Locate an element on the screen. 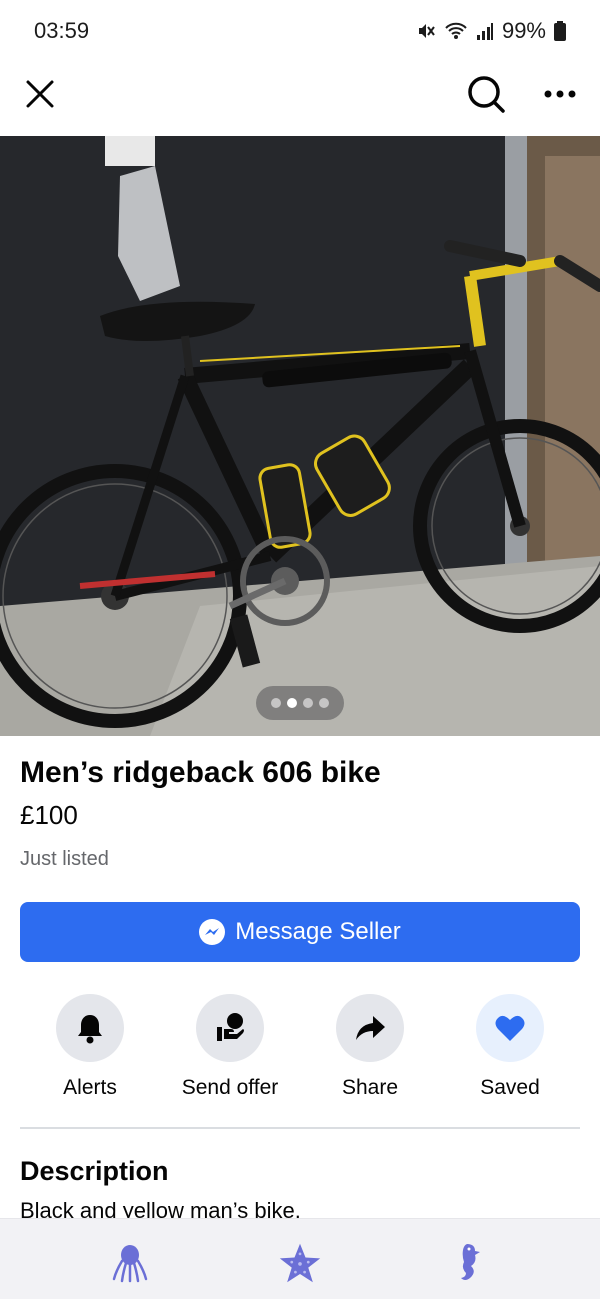 This screenshot has width=600, height=1299. top-bar is located at coordinates (300, 100).